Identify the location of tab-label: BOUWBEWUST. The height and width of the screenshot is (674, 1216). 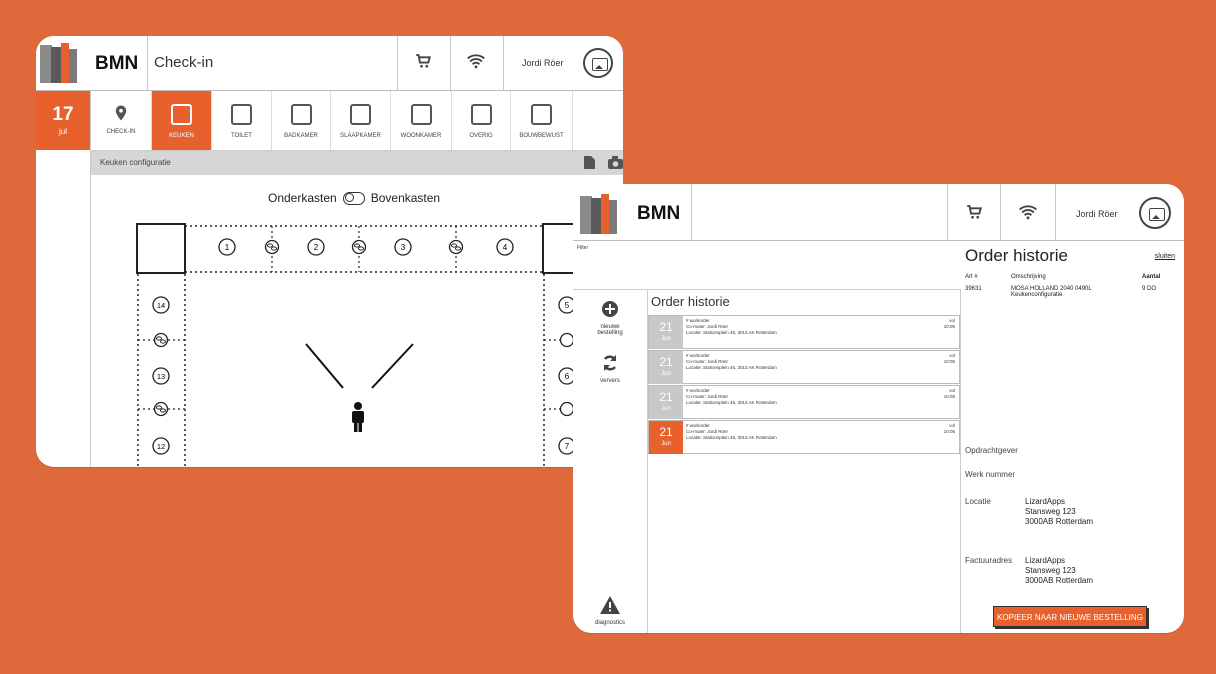
(541, 136).